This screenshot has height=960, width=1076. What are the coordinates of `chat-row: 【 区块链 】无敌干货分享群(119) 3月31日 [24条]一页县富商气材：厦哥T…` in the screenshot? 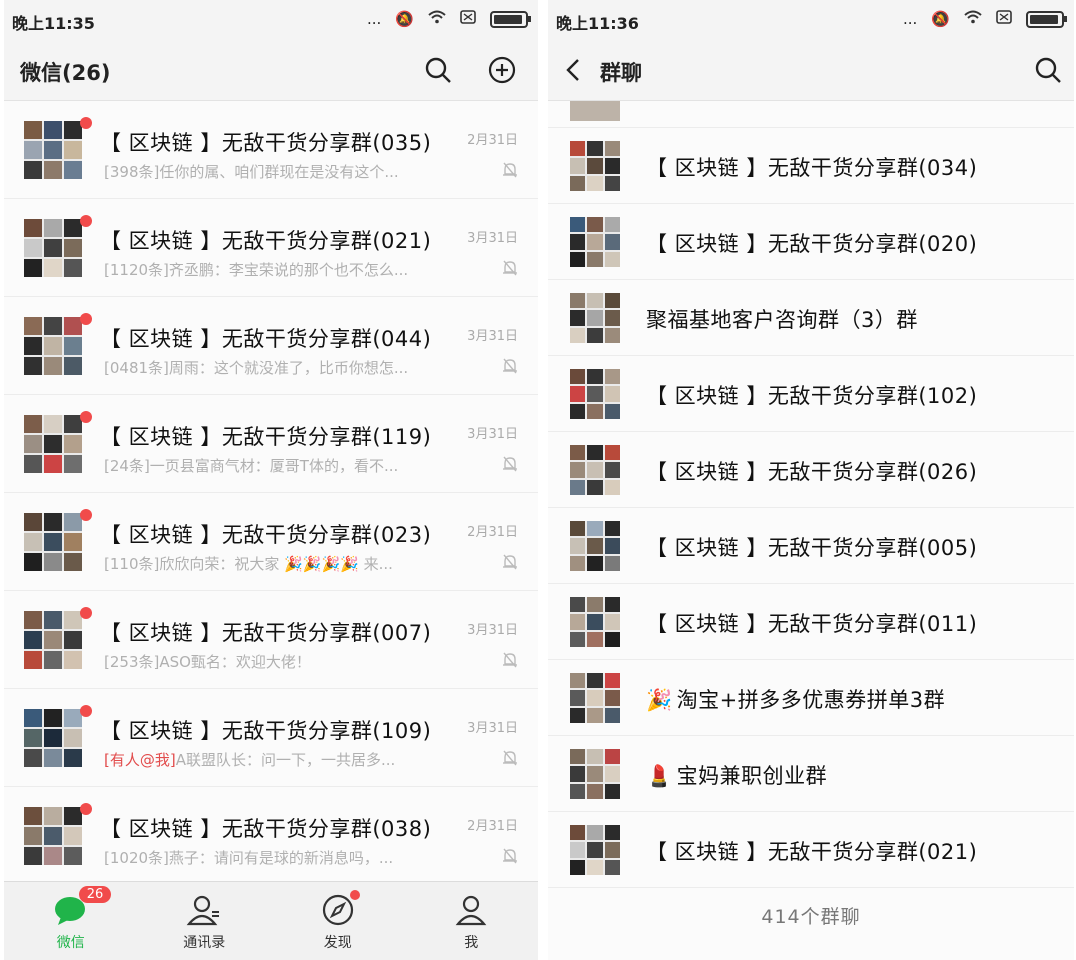 It's located at (271, 444).